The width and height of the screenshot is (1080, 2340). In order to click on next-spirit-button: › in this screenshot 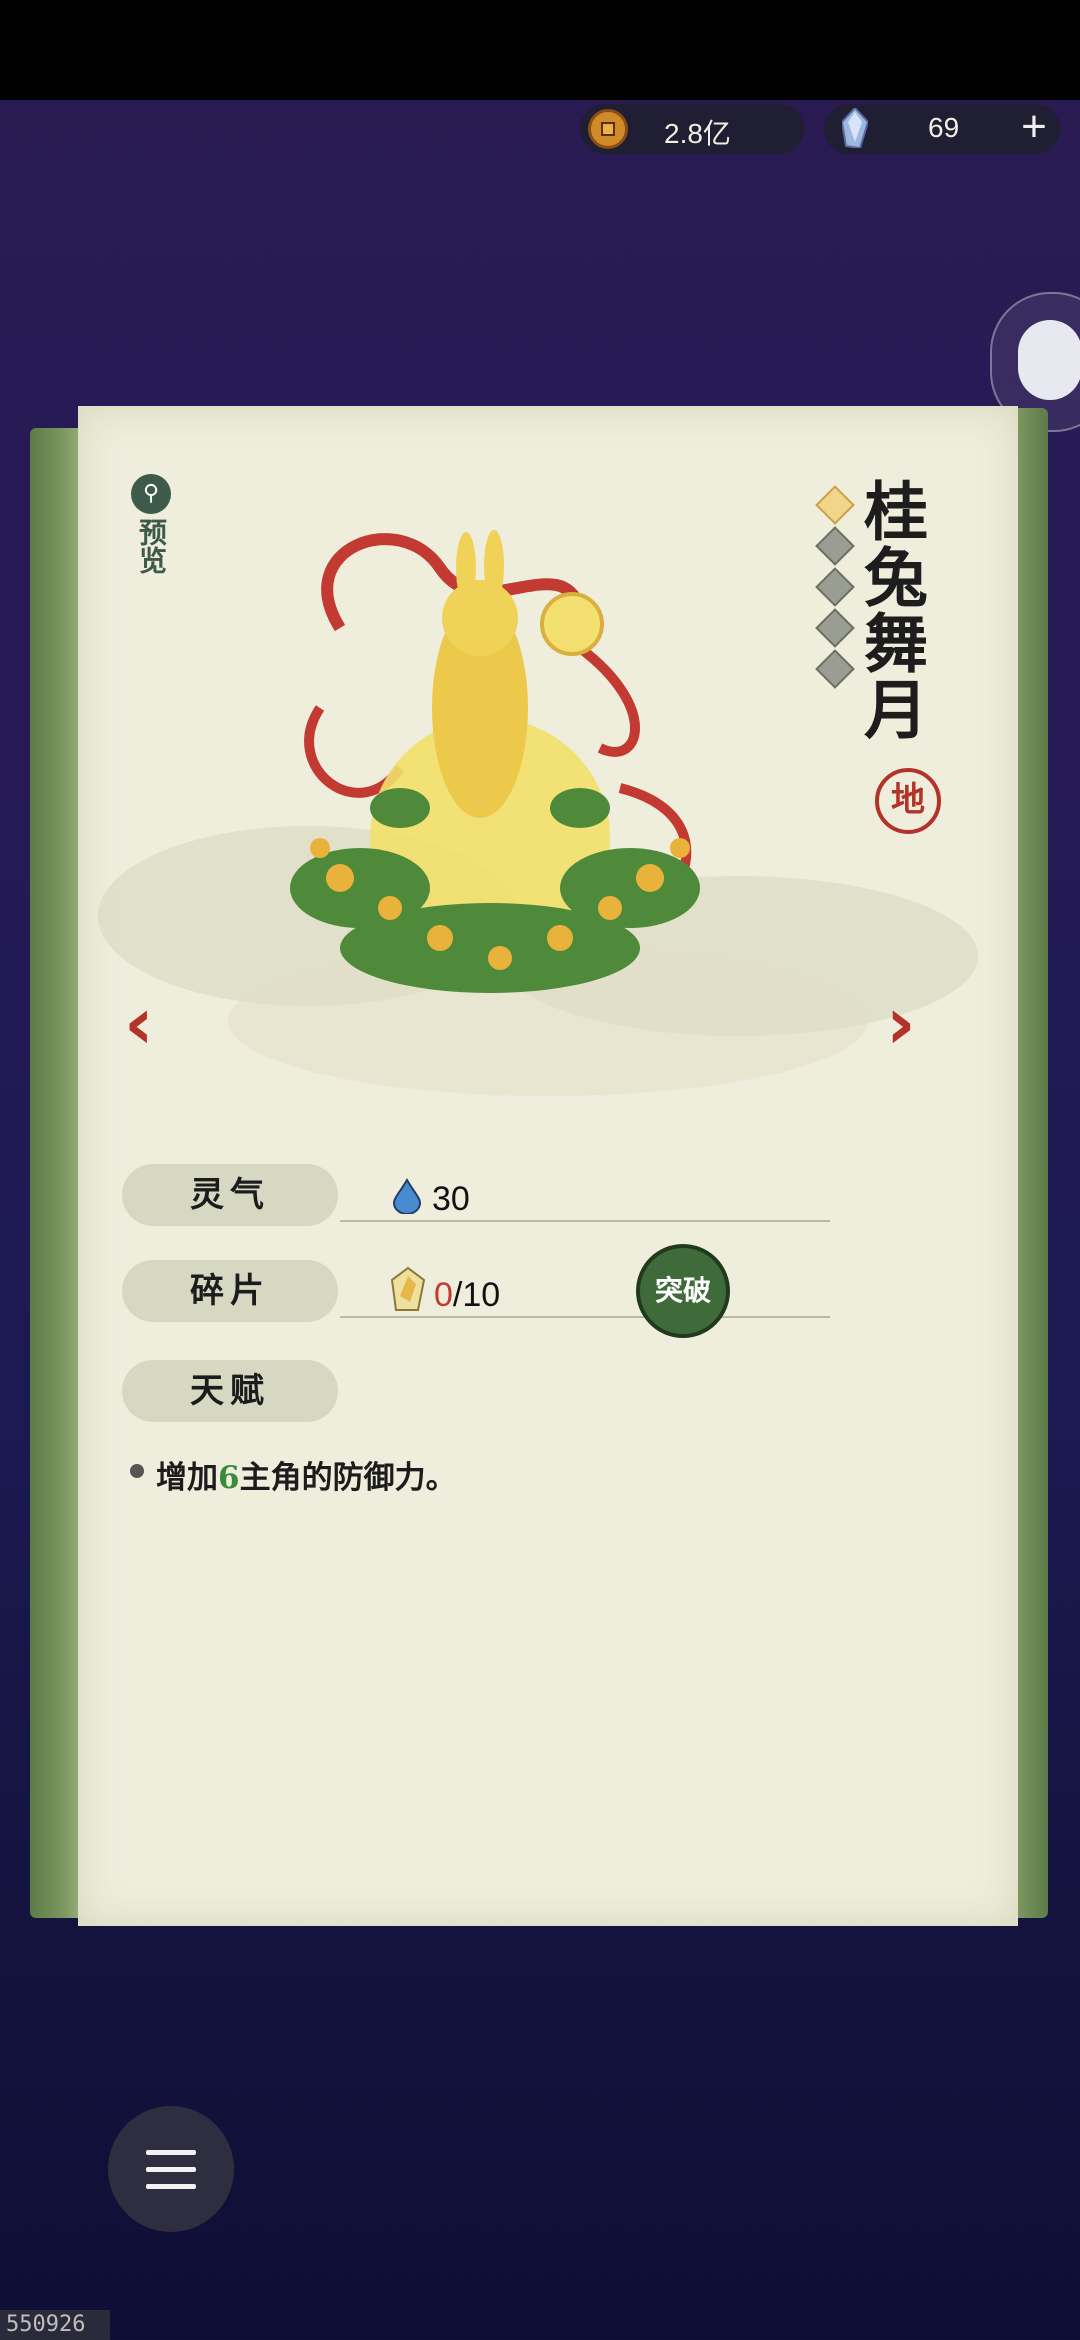, I will do `click(909, 1023)`.